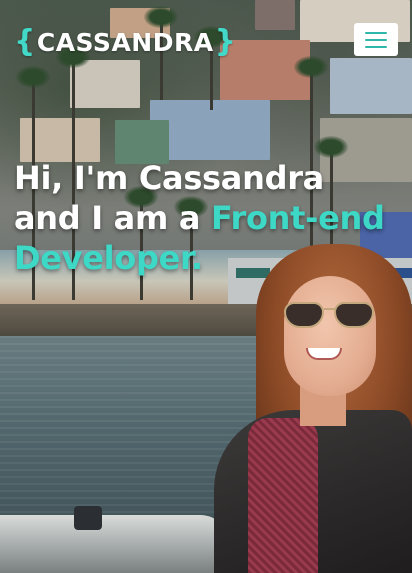  What do you see at coordinates (115, 544) in the screenshot?
I see `boat` at bounding box center [115, 544].